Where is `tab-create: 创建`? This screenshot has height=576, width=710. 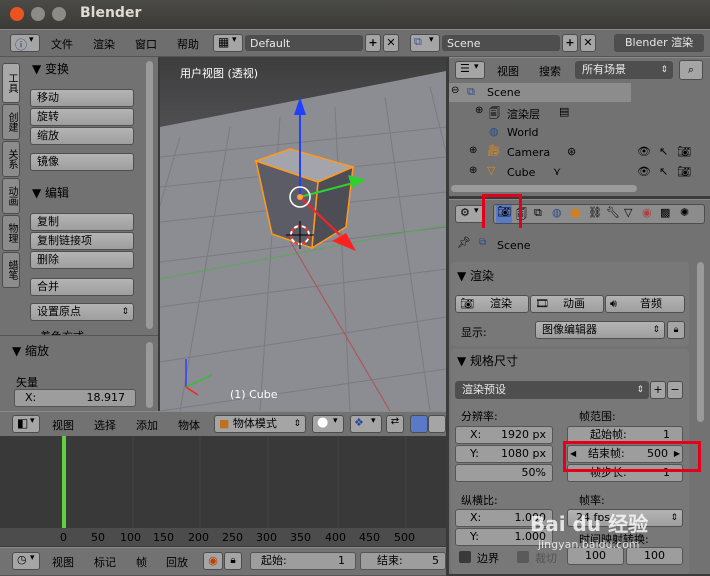
tab-create: 创建 is located at coordinates (11, 122).